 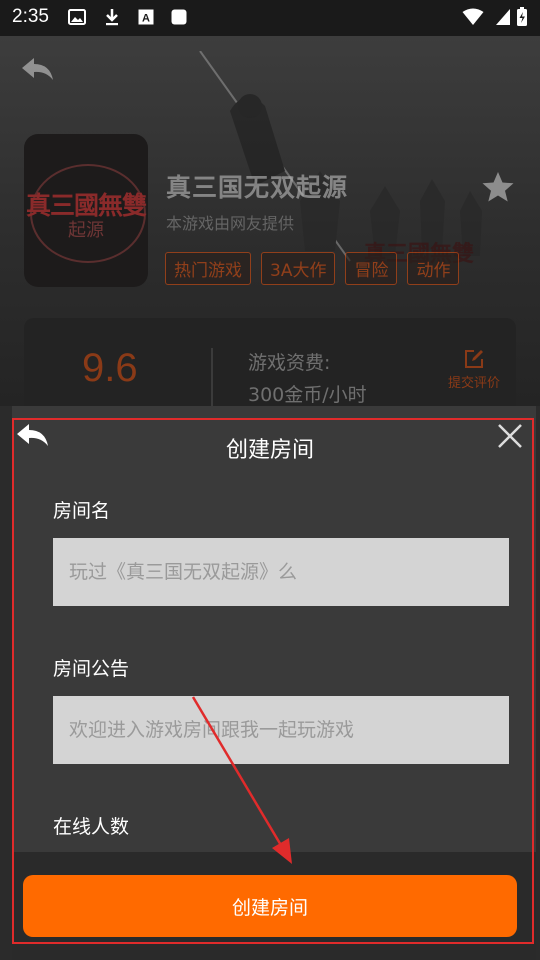 What do you see at coordinates (208, 268) in the screenshot?
I see `tag-hot-game: 热门游戏` at bounding box center [208, 268].